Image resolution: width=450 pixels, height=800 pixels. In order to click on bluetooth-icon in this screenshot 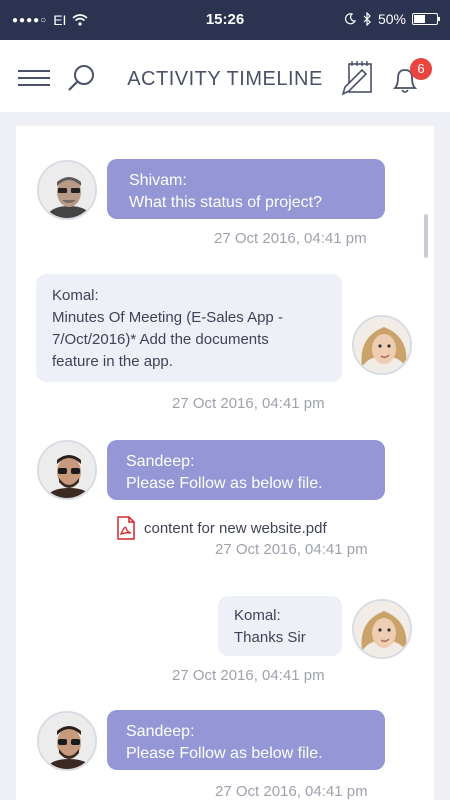, I will do `click(367, 19)`.